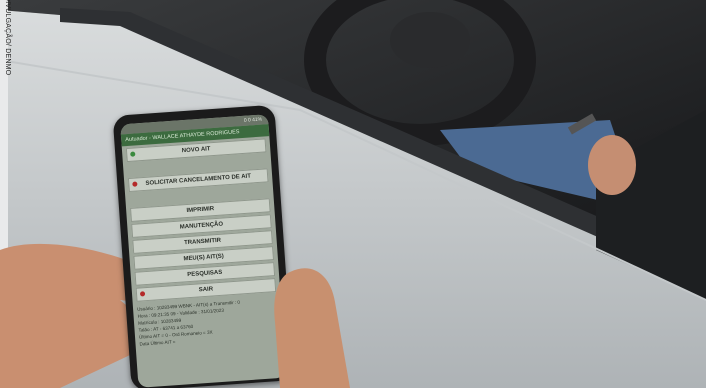 The image size is (706, 388). What do you see at coordinates (142, 294) in the screenshot?
I see `exit-icon` at bounding box center [142, 294].